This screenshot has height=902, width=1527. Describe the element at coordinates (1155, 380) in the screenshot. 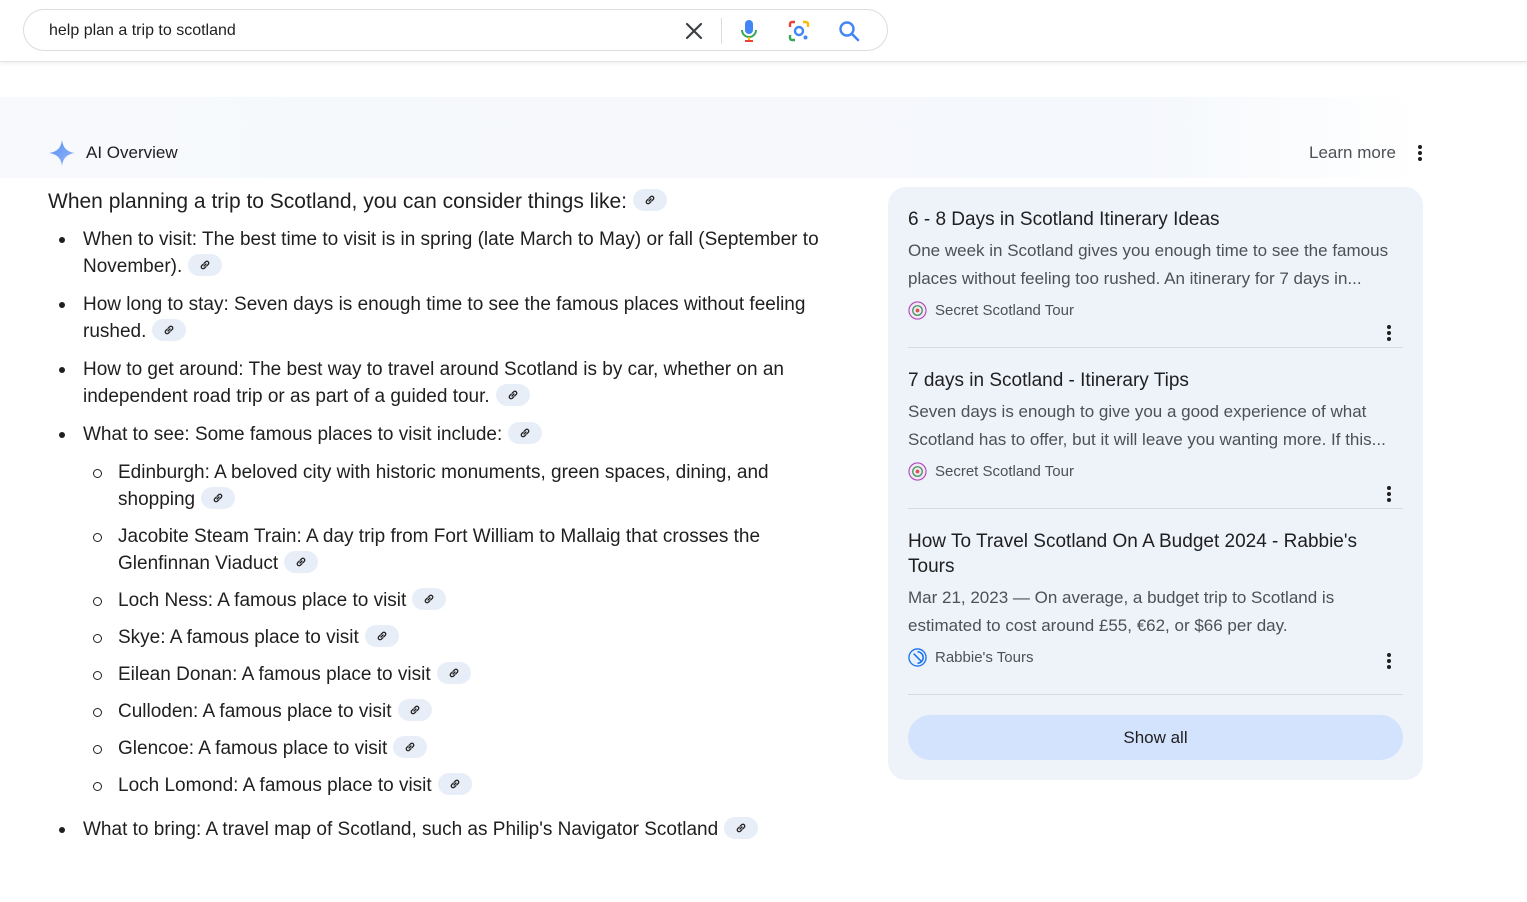

I see `source-title: 7 days in Scotland - Itinerary Tips` at that location.